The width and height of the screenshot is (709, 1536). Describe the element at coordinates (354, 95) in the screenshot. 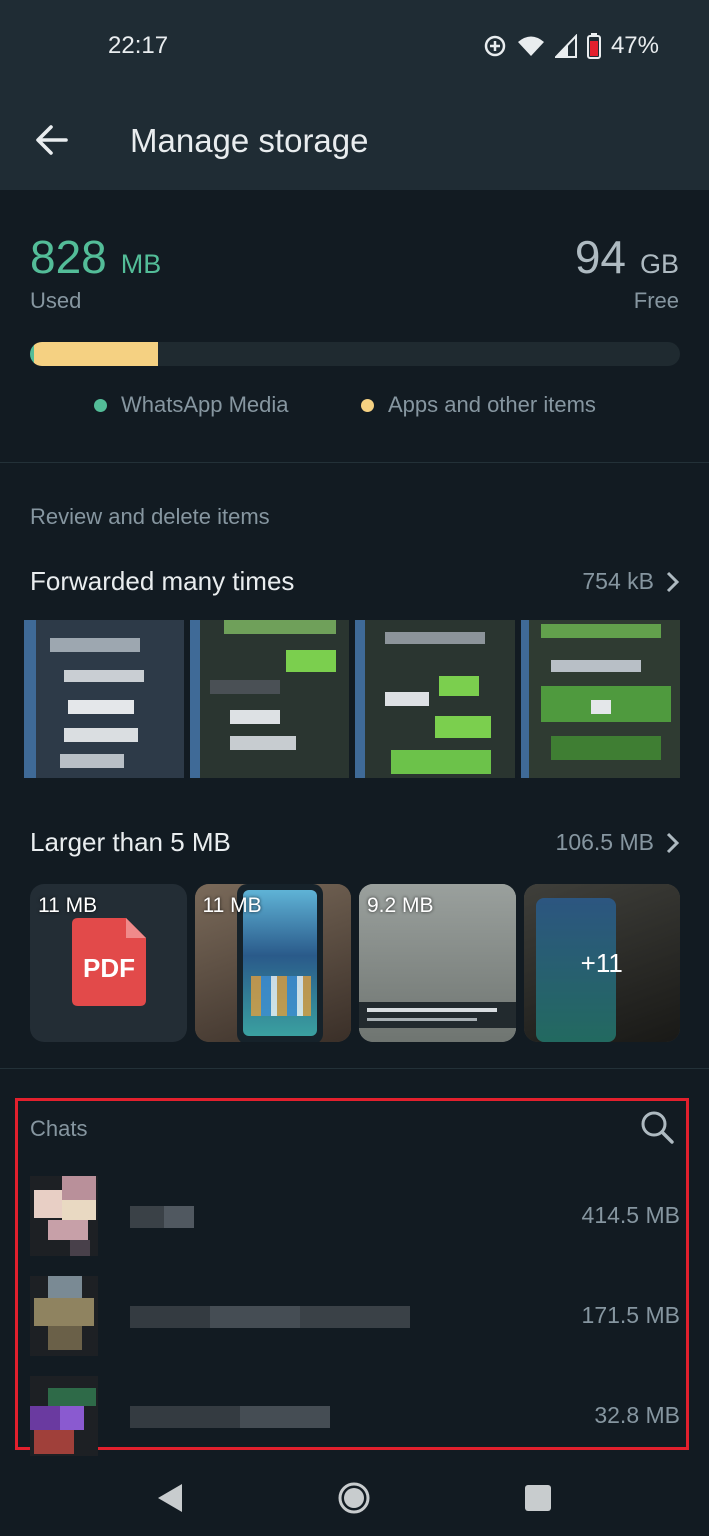

I see `top-app-bar: 22:17 47% Manage storage` at that location.